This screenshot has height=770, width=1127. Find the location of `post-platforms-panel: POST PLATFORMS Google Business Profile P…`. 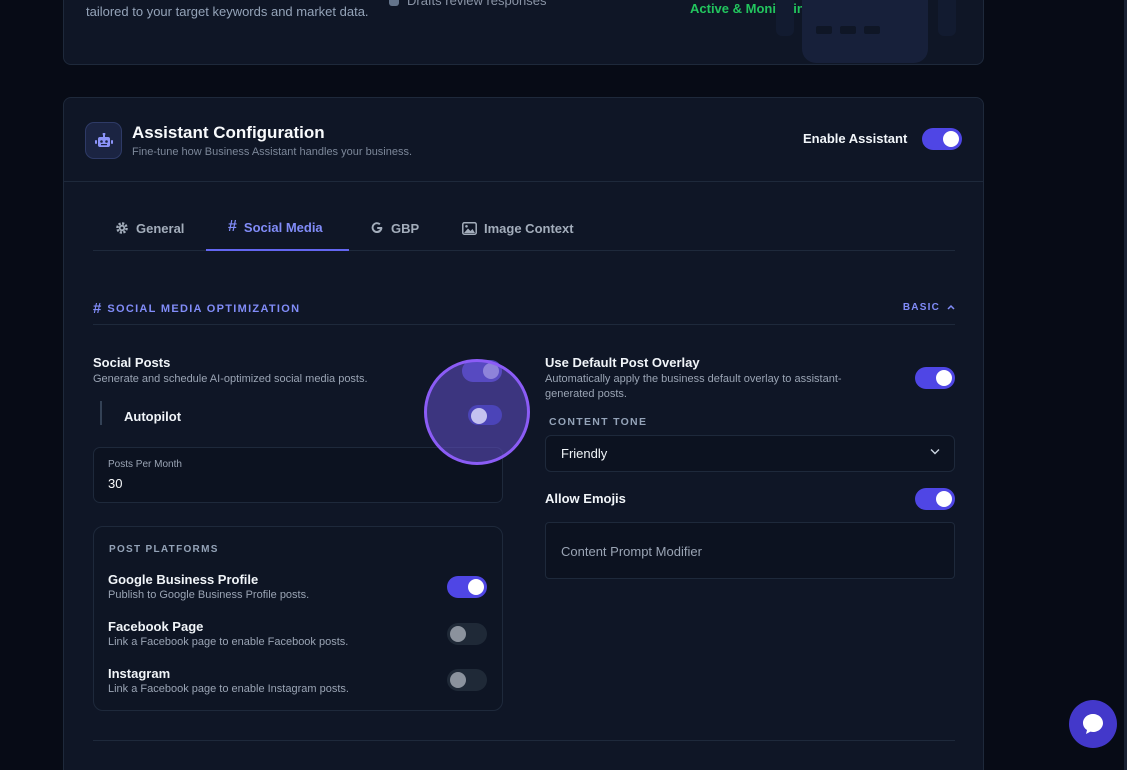

post-platforms-panel: POST PLATFORMS Google Business Profile P… is located at coordinates (298, 618).